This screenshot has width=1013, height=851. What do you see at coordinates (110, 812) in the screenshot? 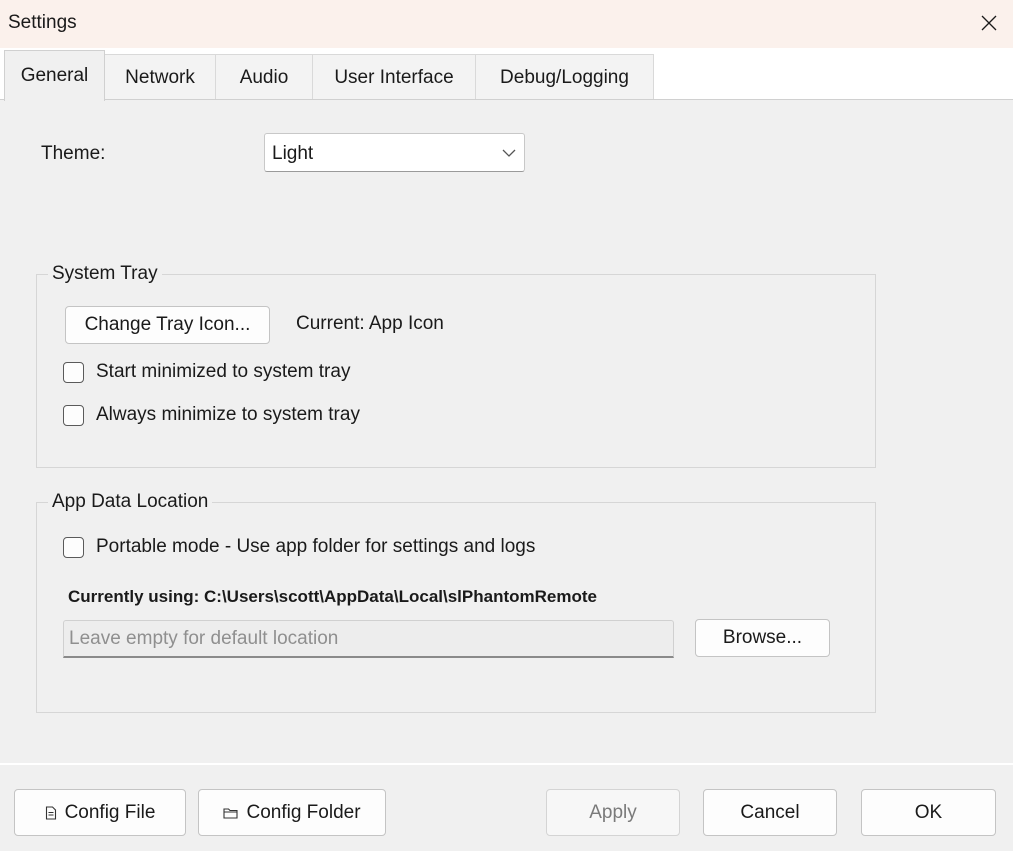
I see `config-file-label: Config File` at bounding box center [110, 812].